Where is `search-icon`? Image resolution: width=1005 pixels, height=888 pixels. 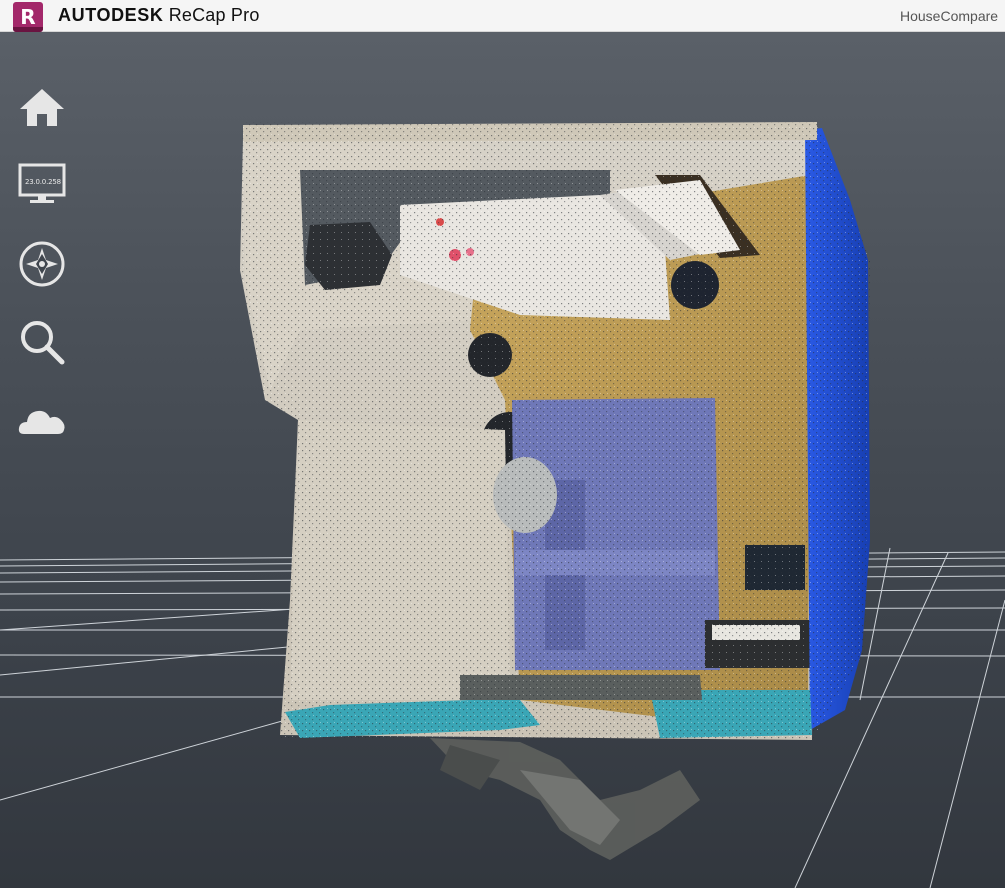 search-icon is located at coordinates (43, 343).